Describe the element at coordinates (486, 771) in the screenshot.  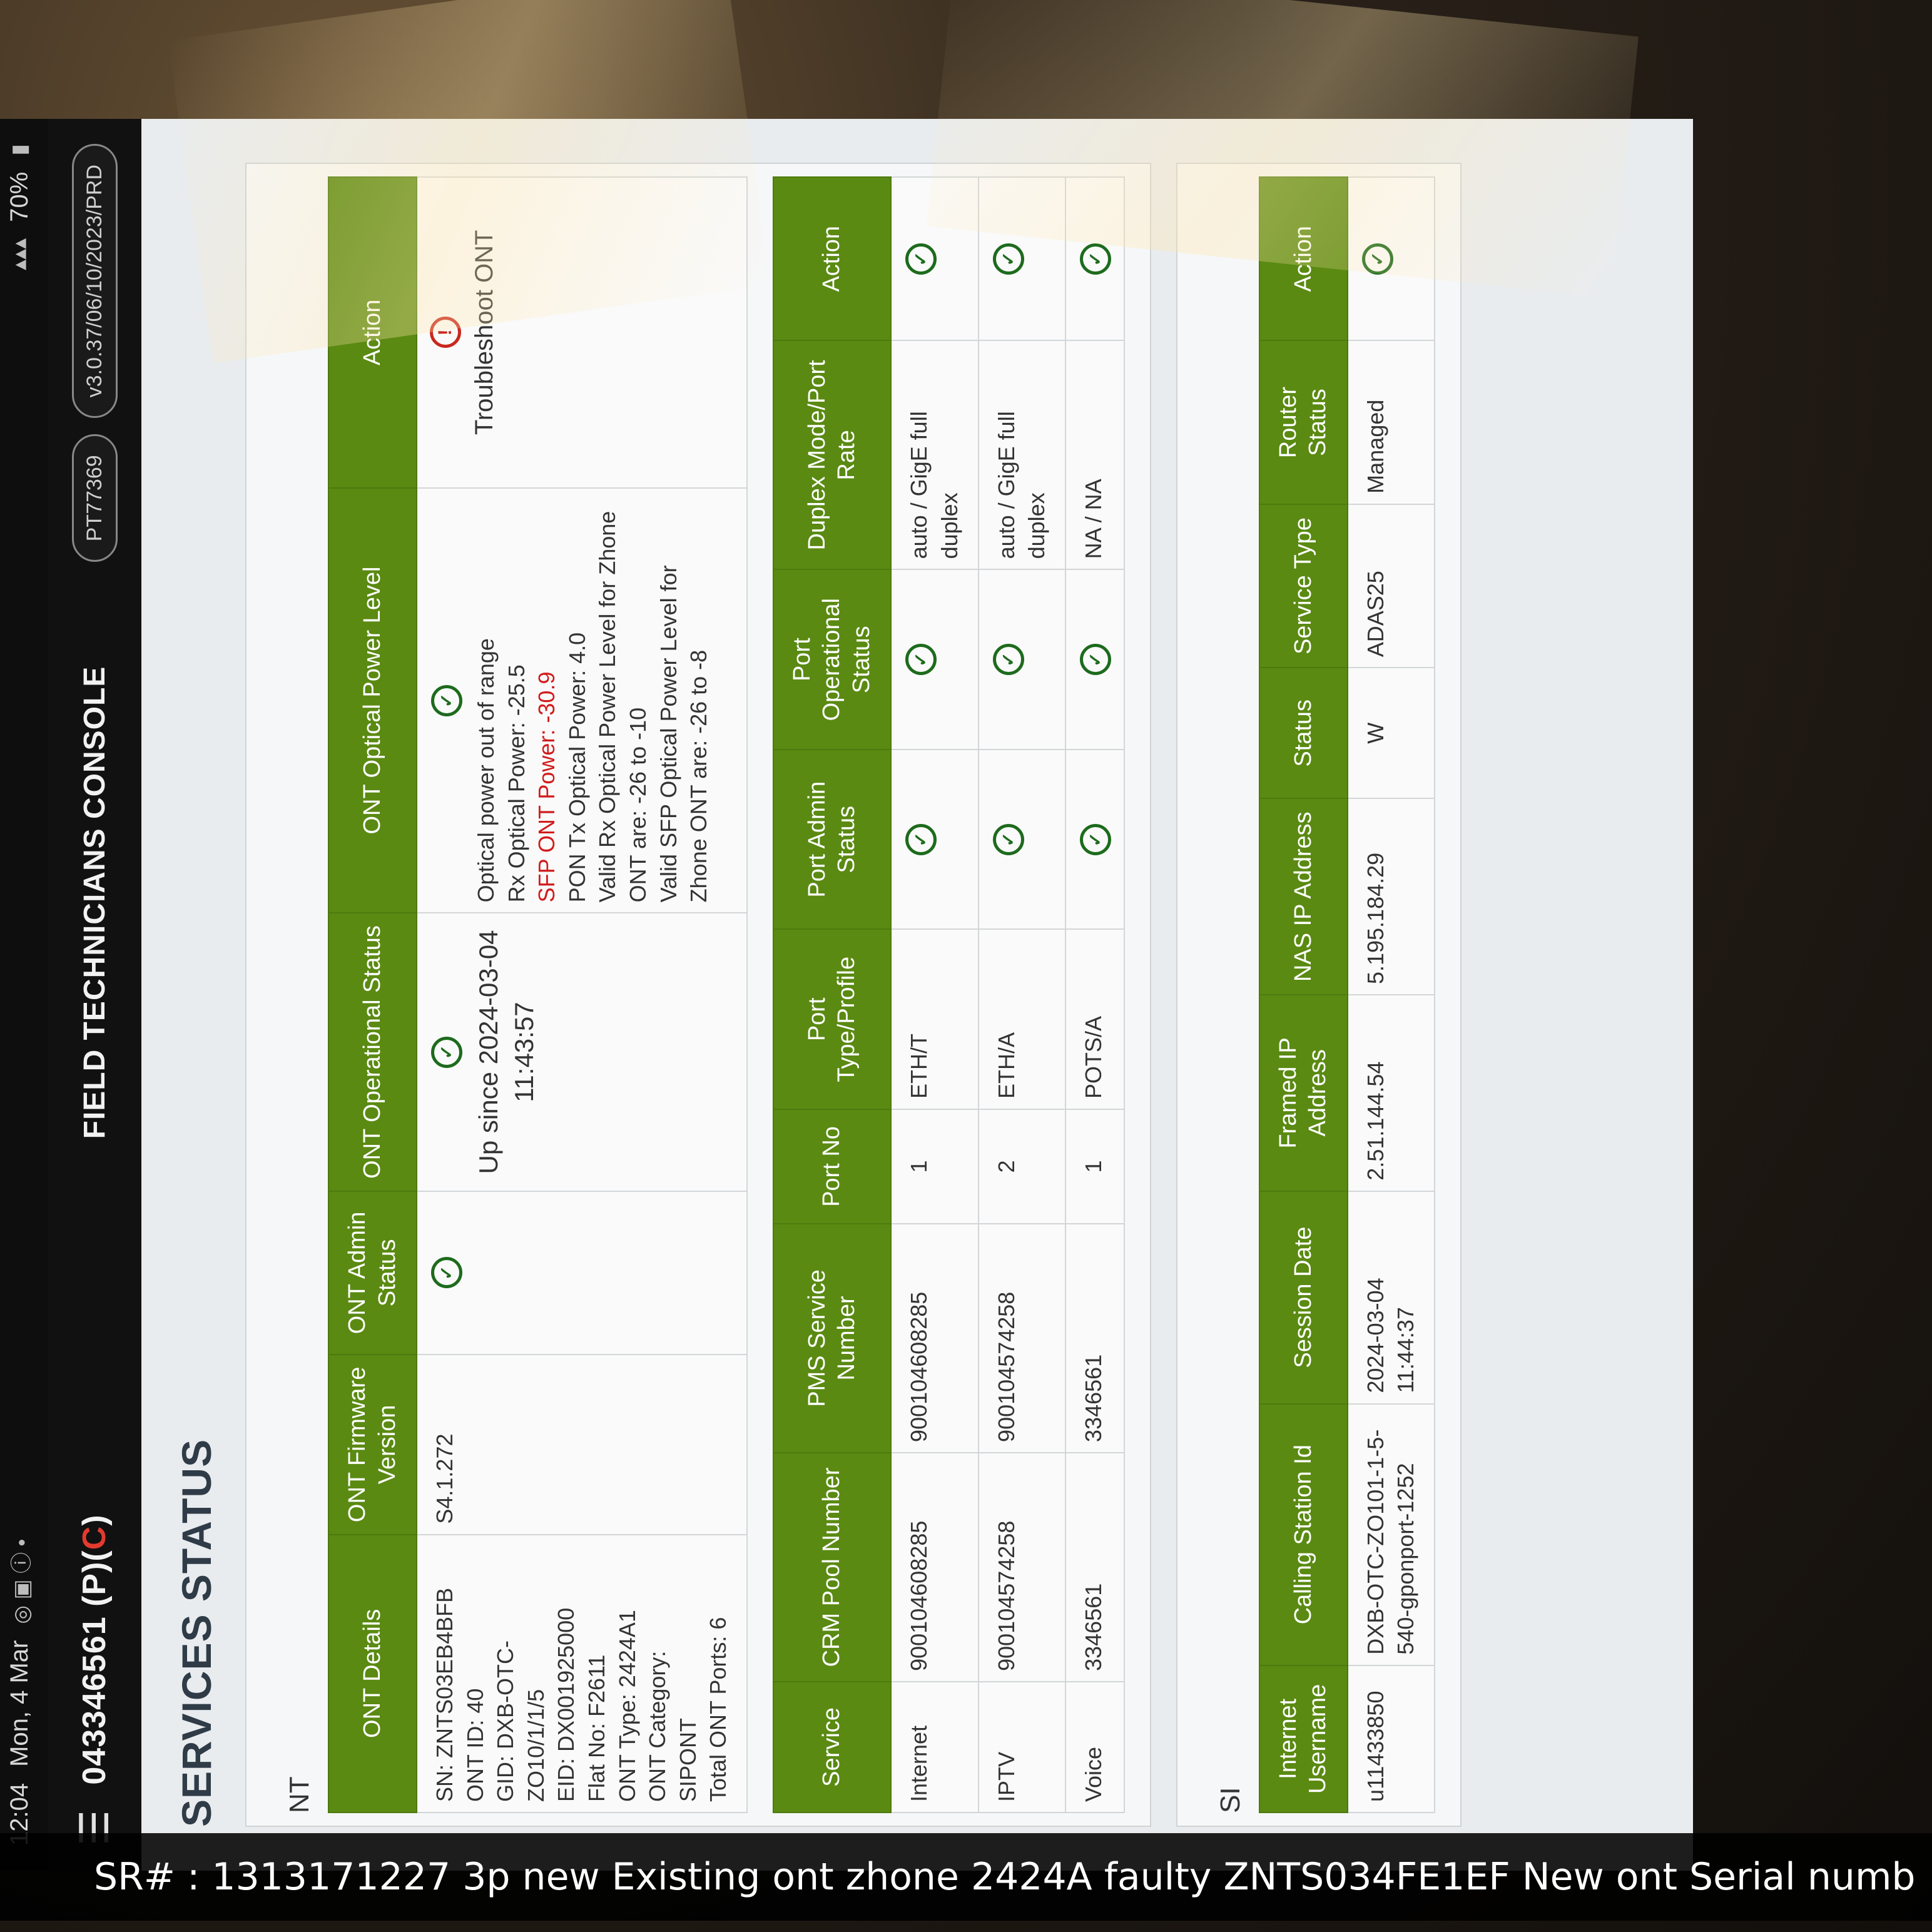
I see `optical-status: Optical power out of range` at that location.